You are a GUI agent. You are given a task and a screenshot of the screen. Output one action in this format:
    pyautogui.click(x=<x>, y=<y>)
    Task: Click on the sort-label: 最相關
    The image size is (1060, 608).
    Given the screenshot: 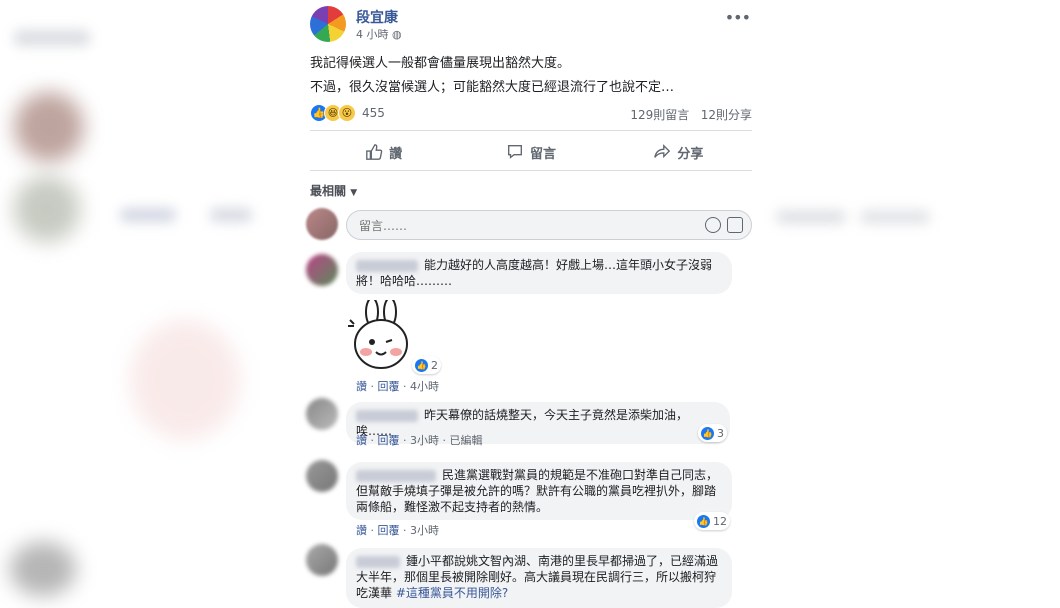 What is the action you would take?
    pyautogui.click(x=328, y=191)
    